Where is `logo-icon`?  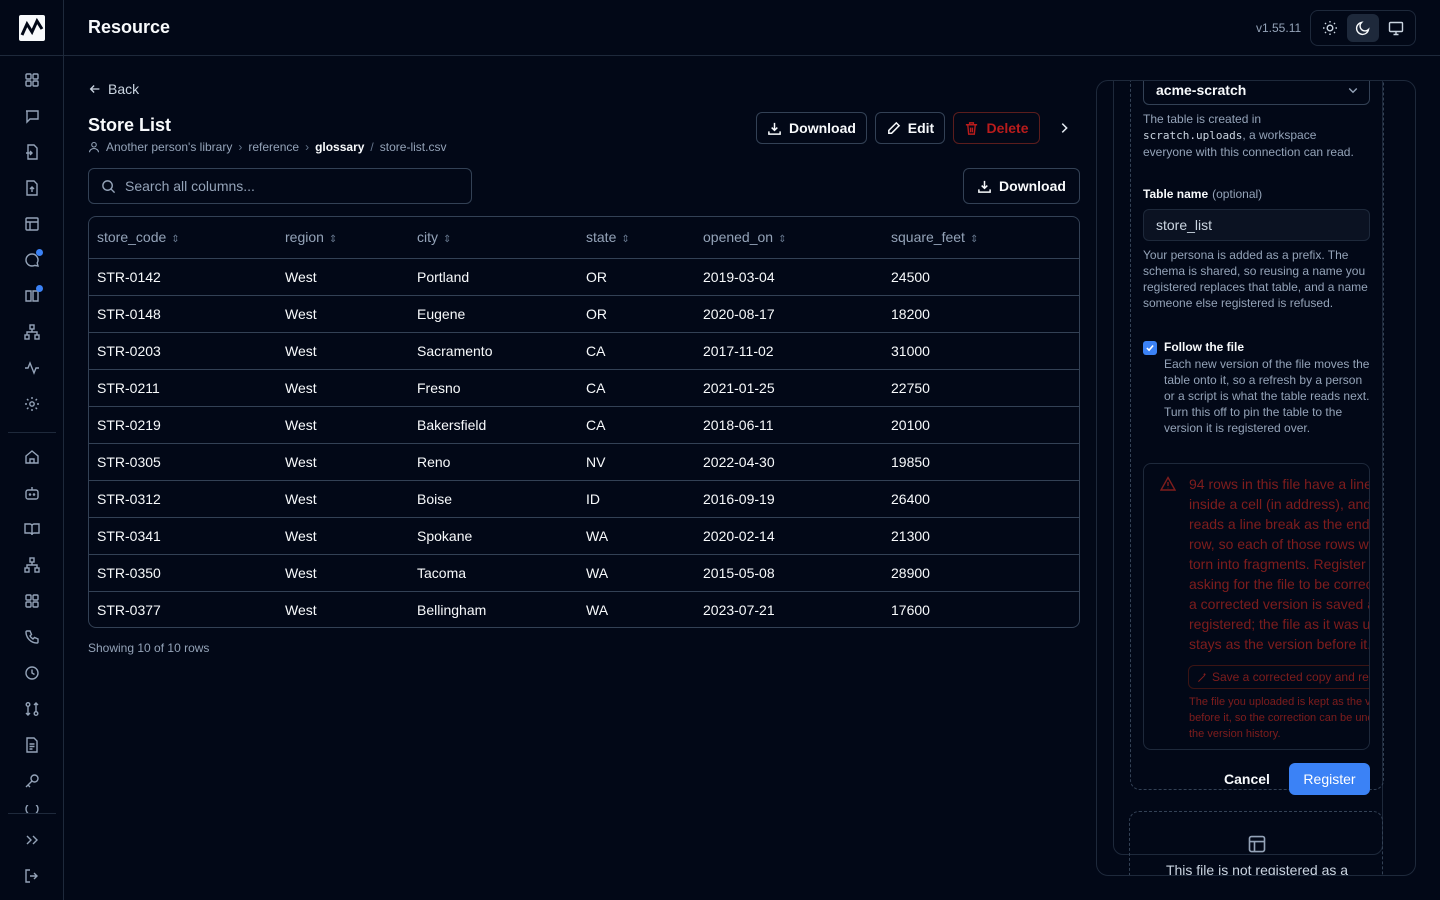 logo-icon is located at coordinates (32, 27).